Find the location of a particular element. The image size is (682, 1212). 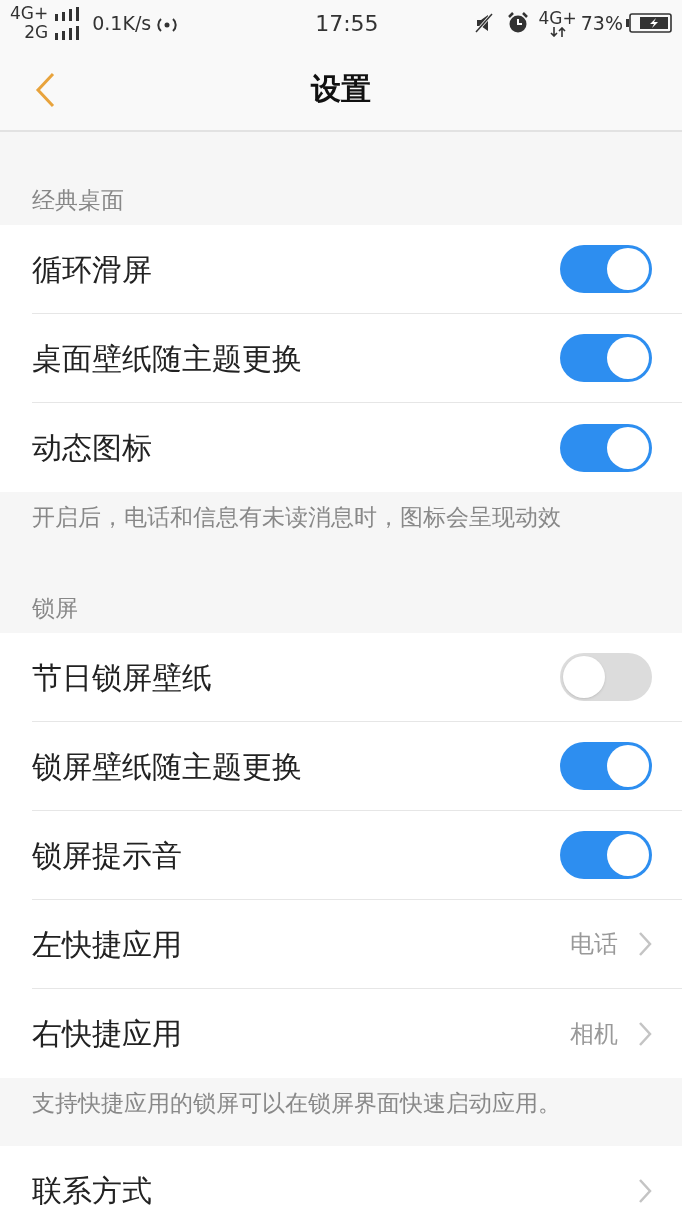

settings-row: 锁屏壁纸随主题更换 is located at coordinates (341, 766).